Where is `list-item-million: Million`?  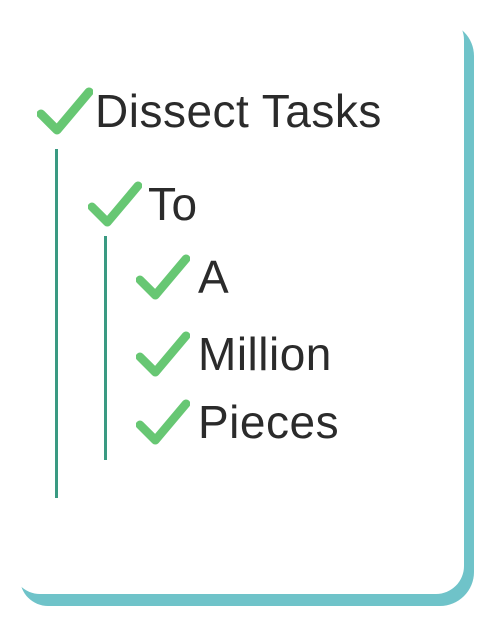 list-item-million: Million is located at coordinates (234, 354).